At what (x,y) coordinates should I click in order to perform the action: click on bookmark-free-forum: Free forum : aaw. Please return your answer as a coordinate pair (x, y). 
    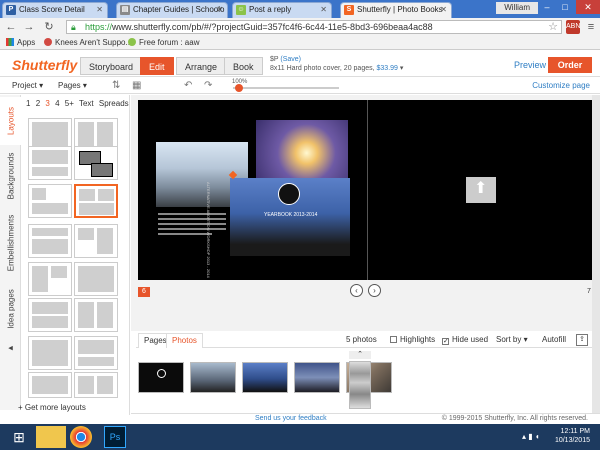
    Looking at the image, I should click on (163, 42).